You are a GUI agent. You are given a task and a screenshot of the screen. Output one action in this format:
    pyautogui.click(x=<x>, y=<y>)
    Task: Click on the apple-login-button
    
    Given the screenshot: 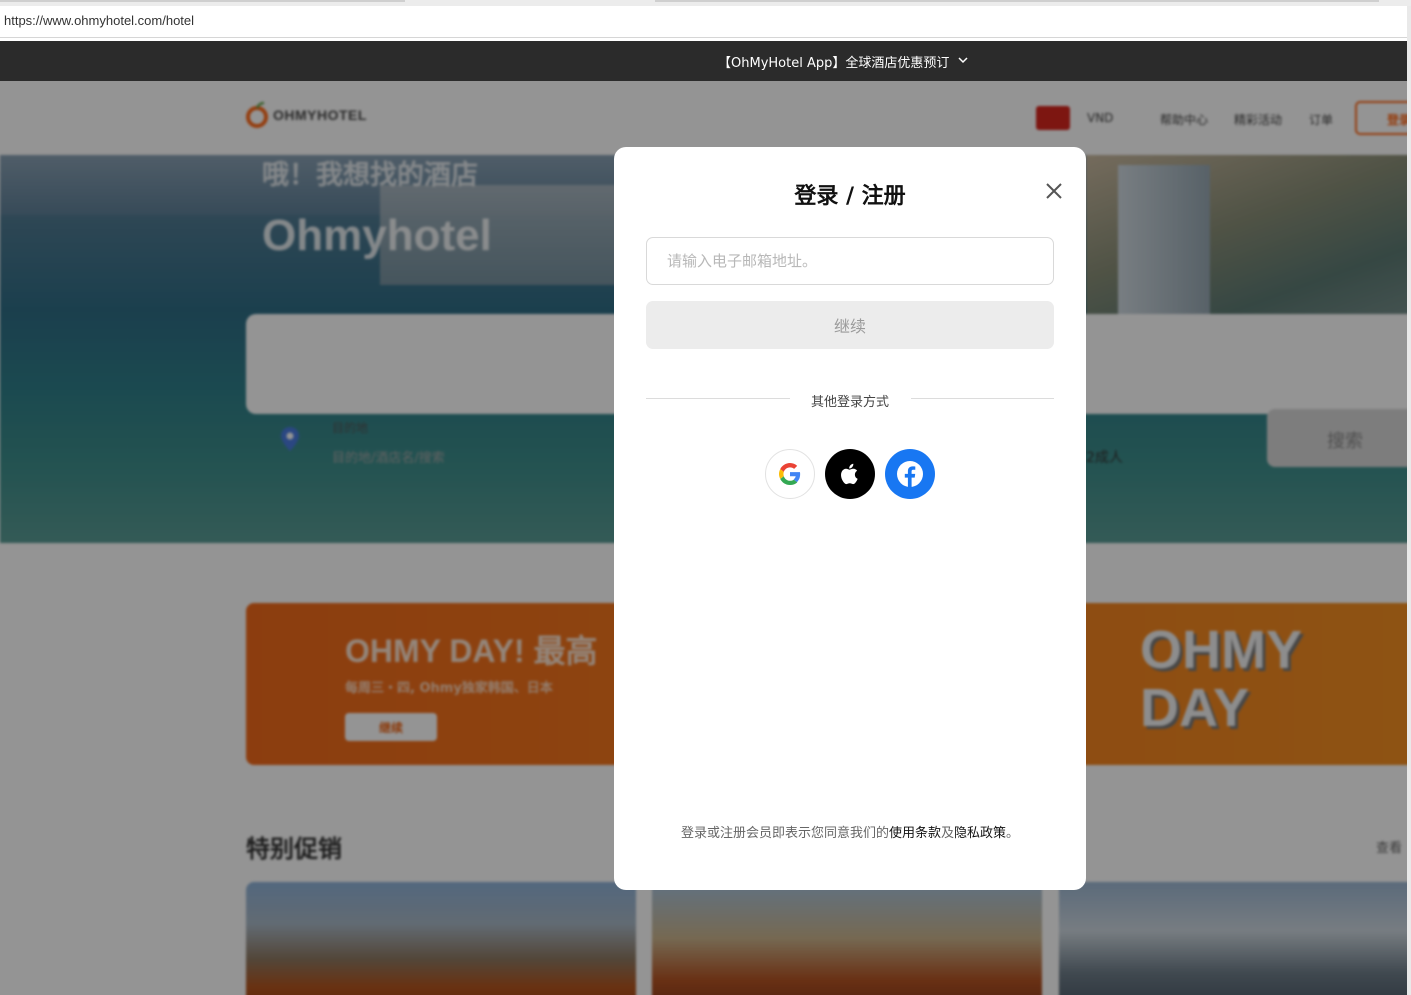 What is the action you would take?
    pyautogui.click(x=850, y=474)
    